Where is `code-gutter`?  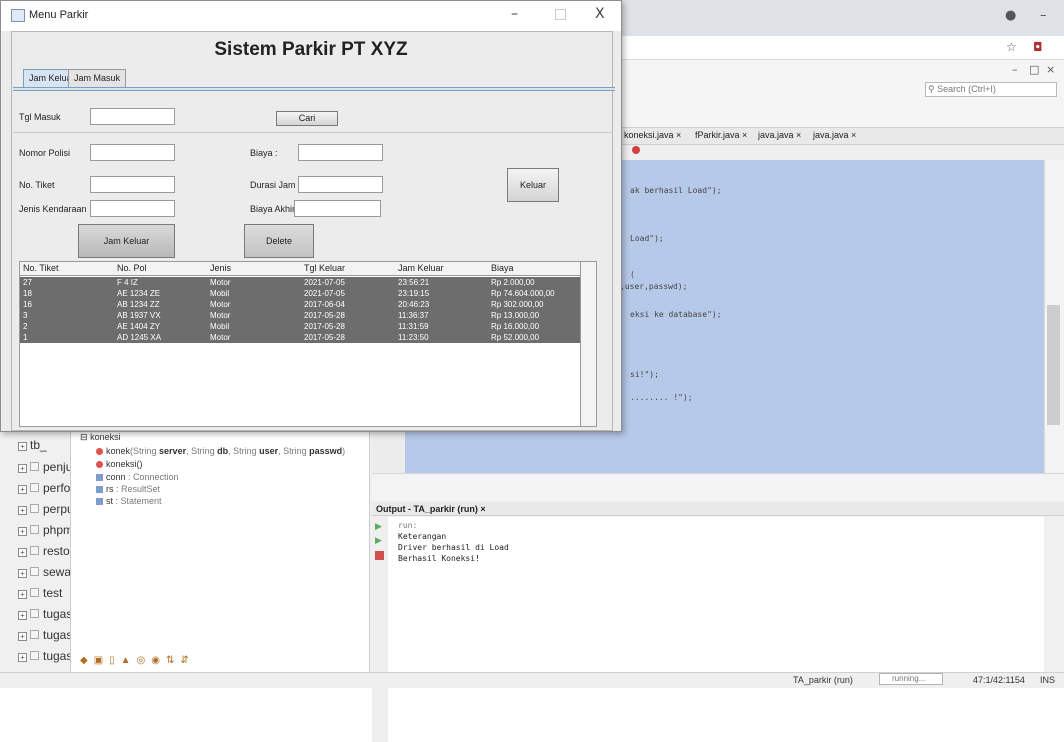
code-gutter is located at coordinates (388, 449).